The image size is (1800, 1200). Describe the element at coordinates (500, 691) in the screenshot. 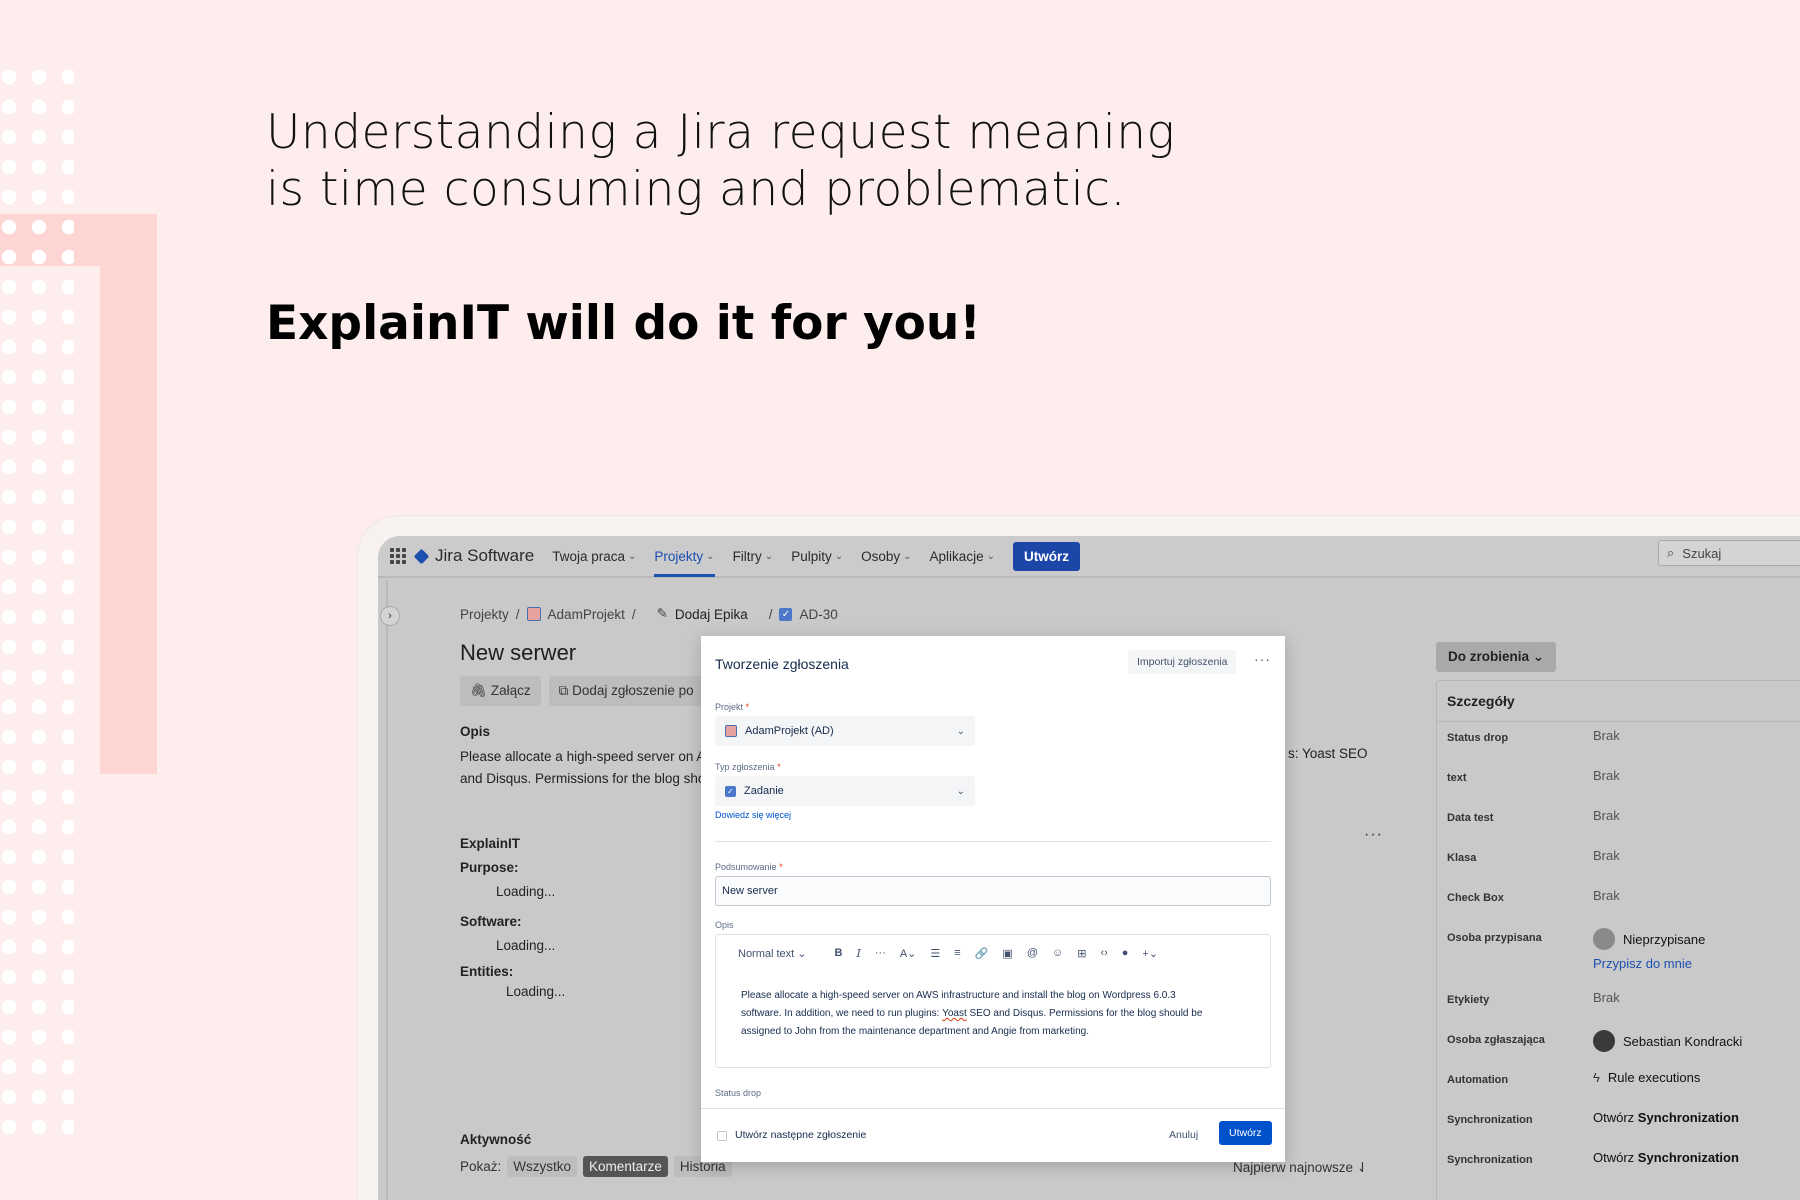

I see `attach-button: 🖇 Załącz` at that location.